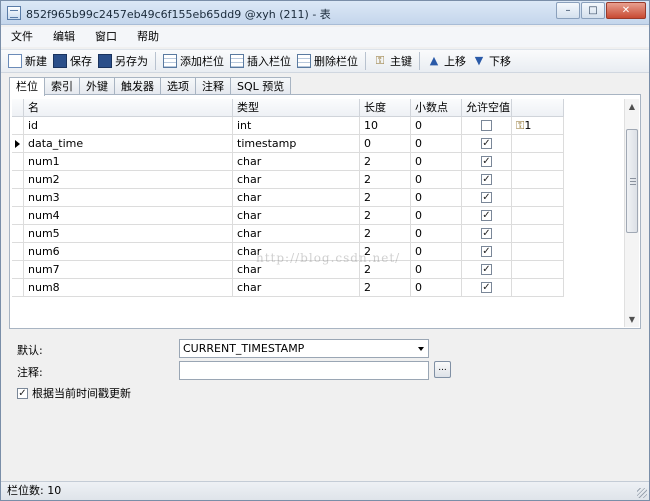  Describe the element at coordinates (385, 126) in the screenshot. I see `field-length-cell: 10` at that location.